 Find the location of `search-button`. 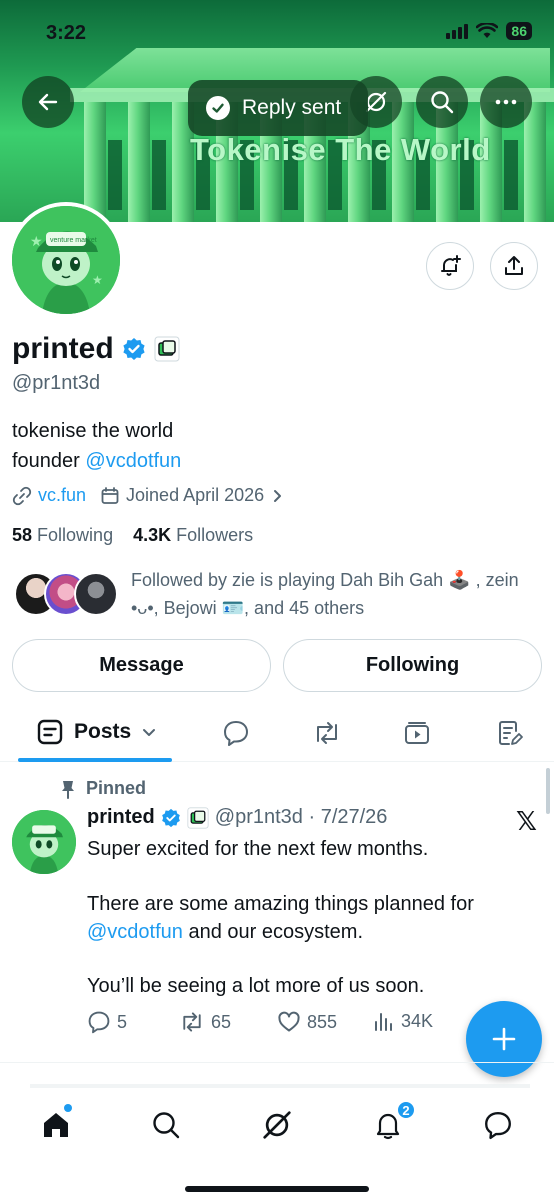

search-button is located at coordinates (442, 102).